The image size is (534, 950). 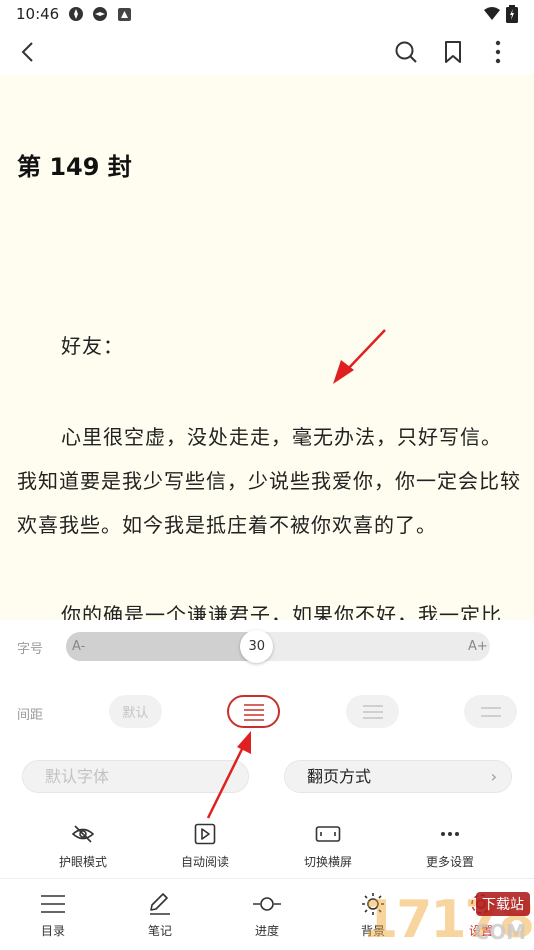 What do you see at coordinates (492, 13) in the screenshot?
I see `wifi-icon` at bounding box center [492, 13].